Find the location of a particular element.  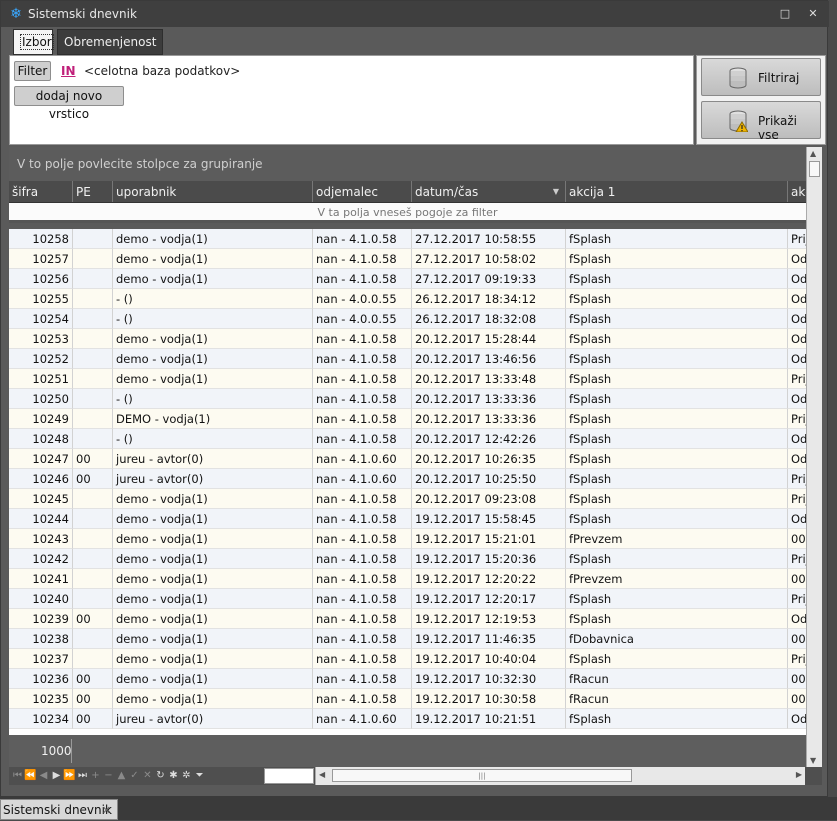

close-button: ✕ is located at coordinates (813, 14).